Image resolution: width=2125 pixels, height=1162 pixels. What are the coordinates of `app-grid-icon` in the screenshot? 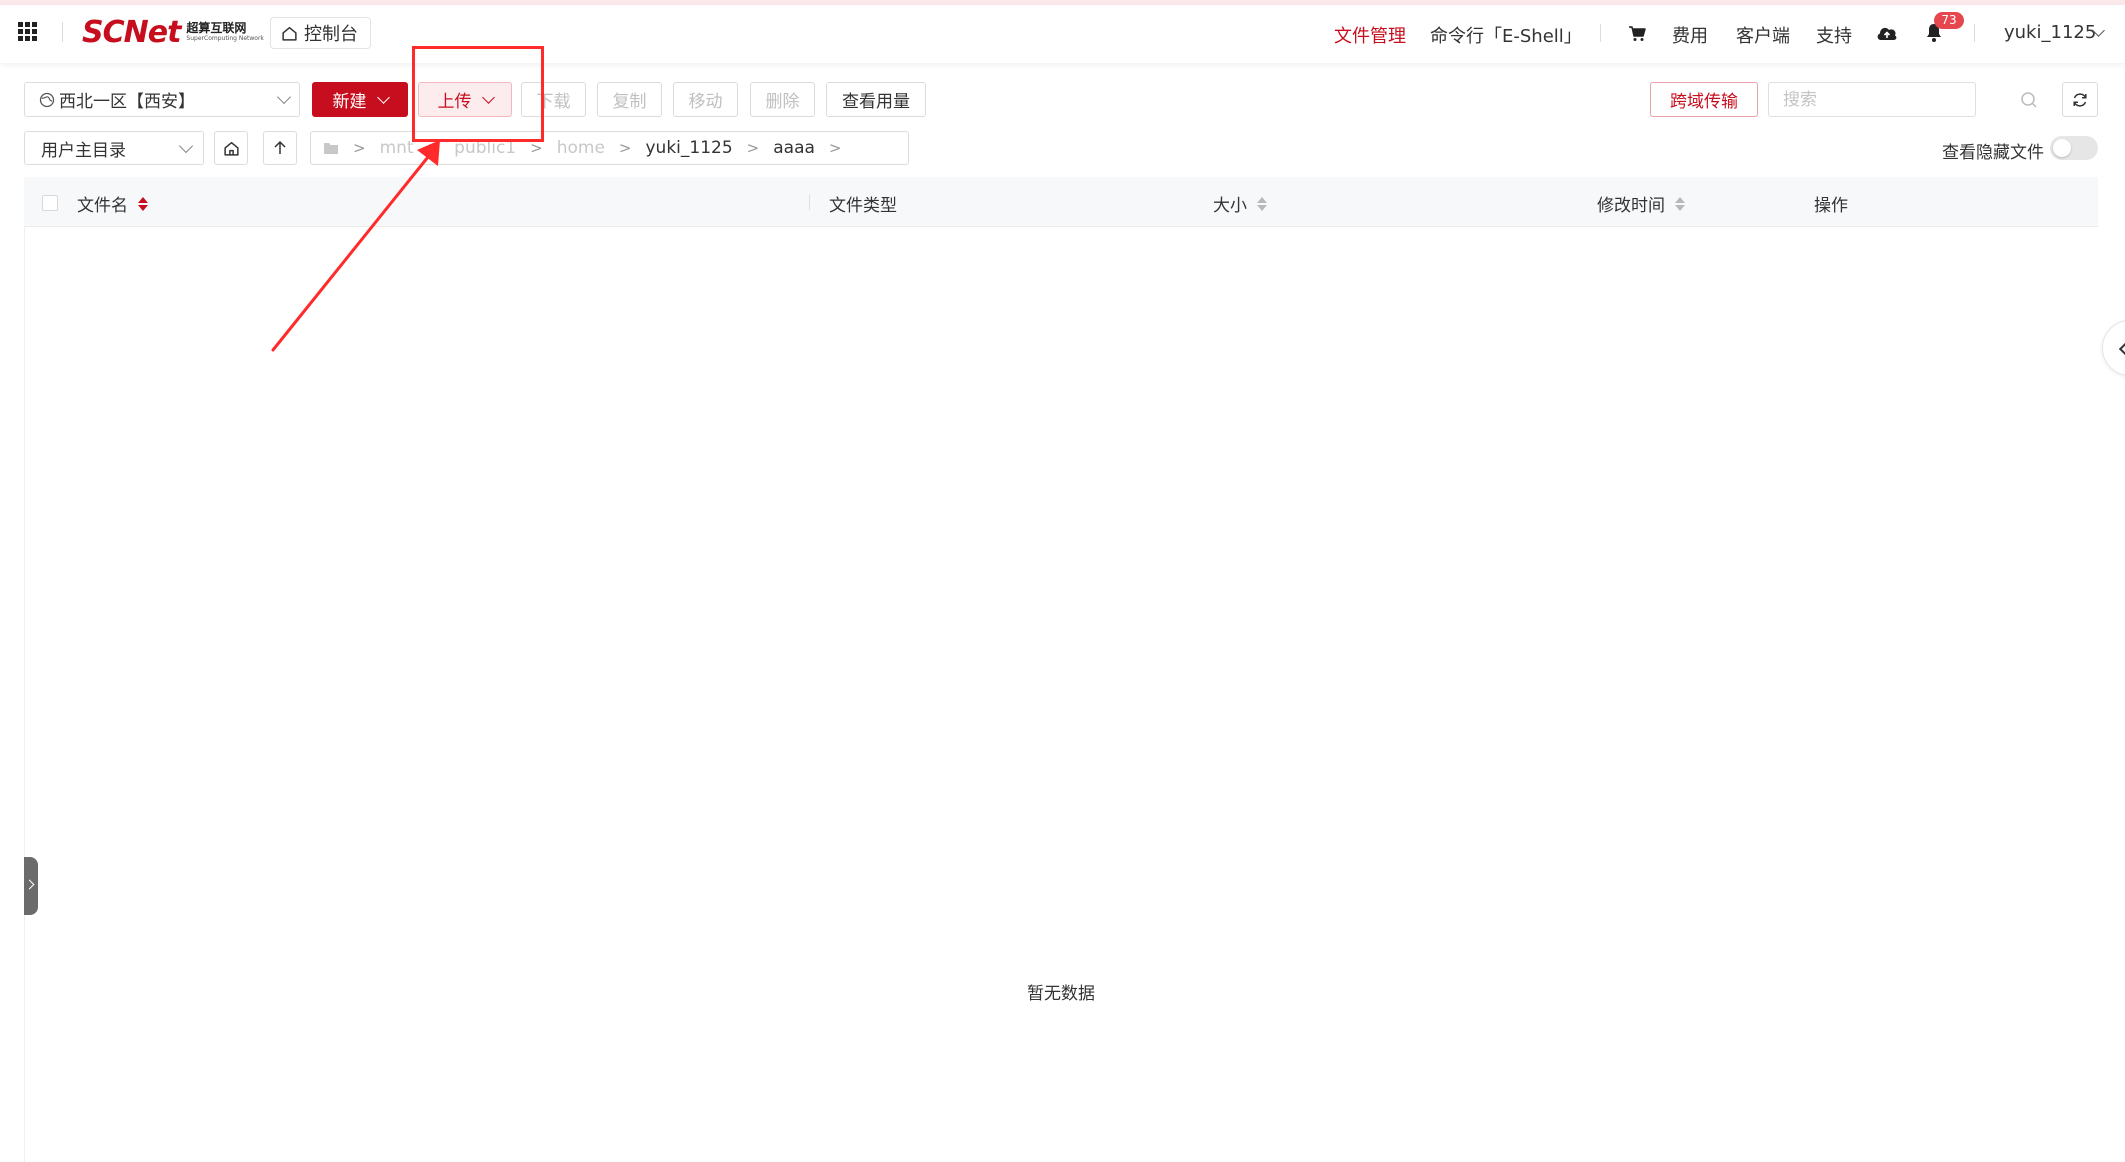 It's located at (28, 32).